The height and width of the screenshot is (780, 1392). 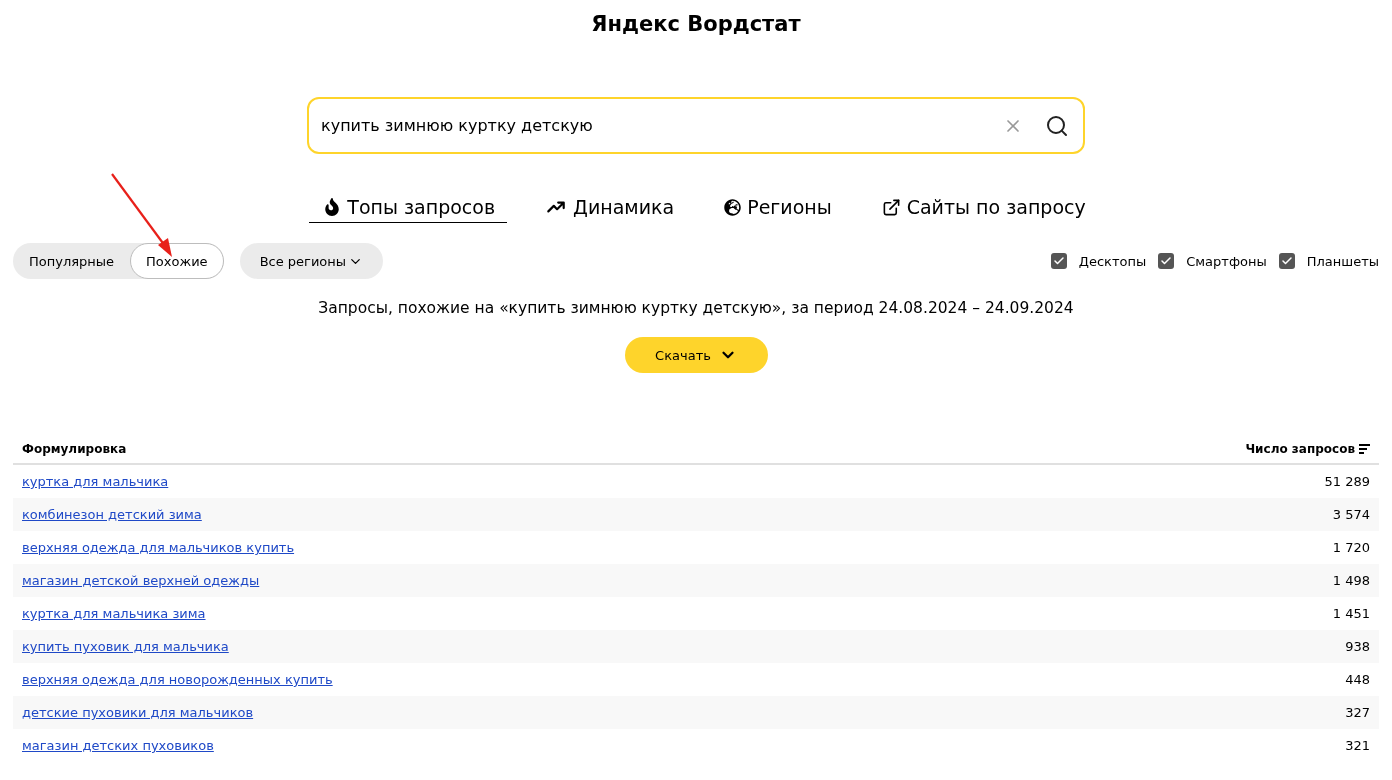 What do you see at coordinates (95, 481) in the screenshot?
I see `phrase-link: куртка для мальчика` at bounding box center [95, 481].